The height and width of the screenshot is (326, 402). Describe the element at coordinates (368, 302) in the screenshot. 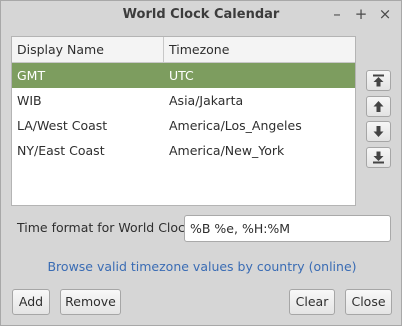

I see `close-button: Close` at that location.